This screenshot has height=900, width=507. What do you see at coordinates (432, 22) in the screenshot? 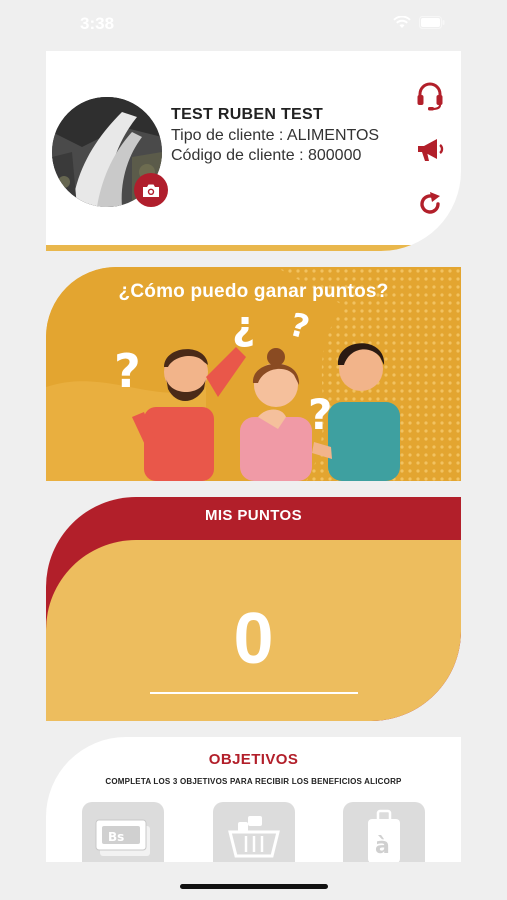
I see `battery-icon` at bounding box center [432, 22].